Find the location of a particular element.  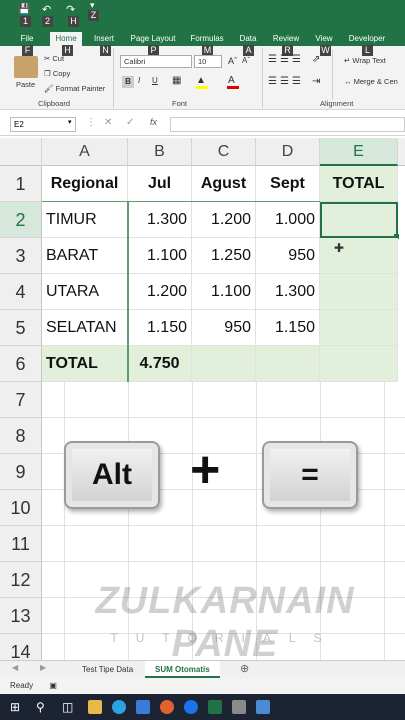

insert-function-icon: fx is located at coordinates (153, 122).